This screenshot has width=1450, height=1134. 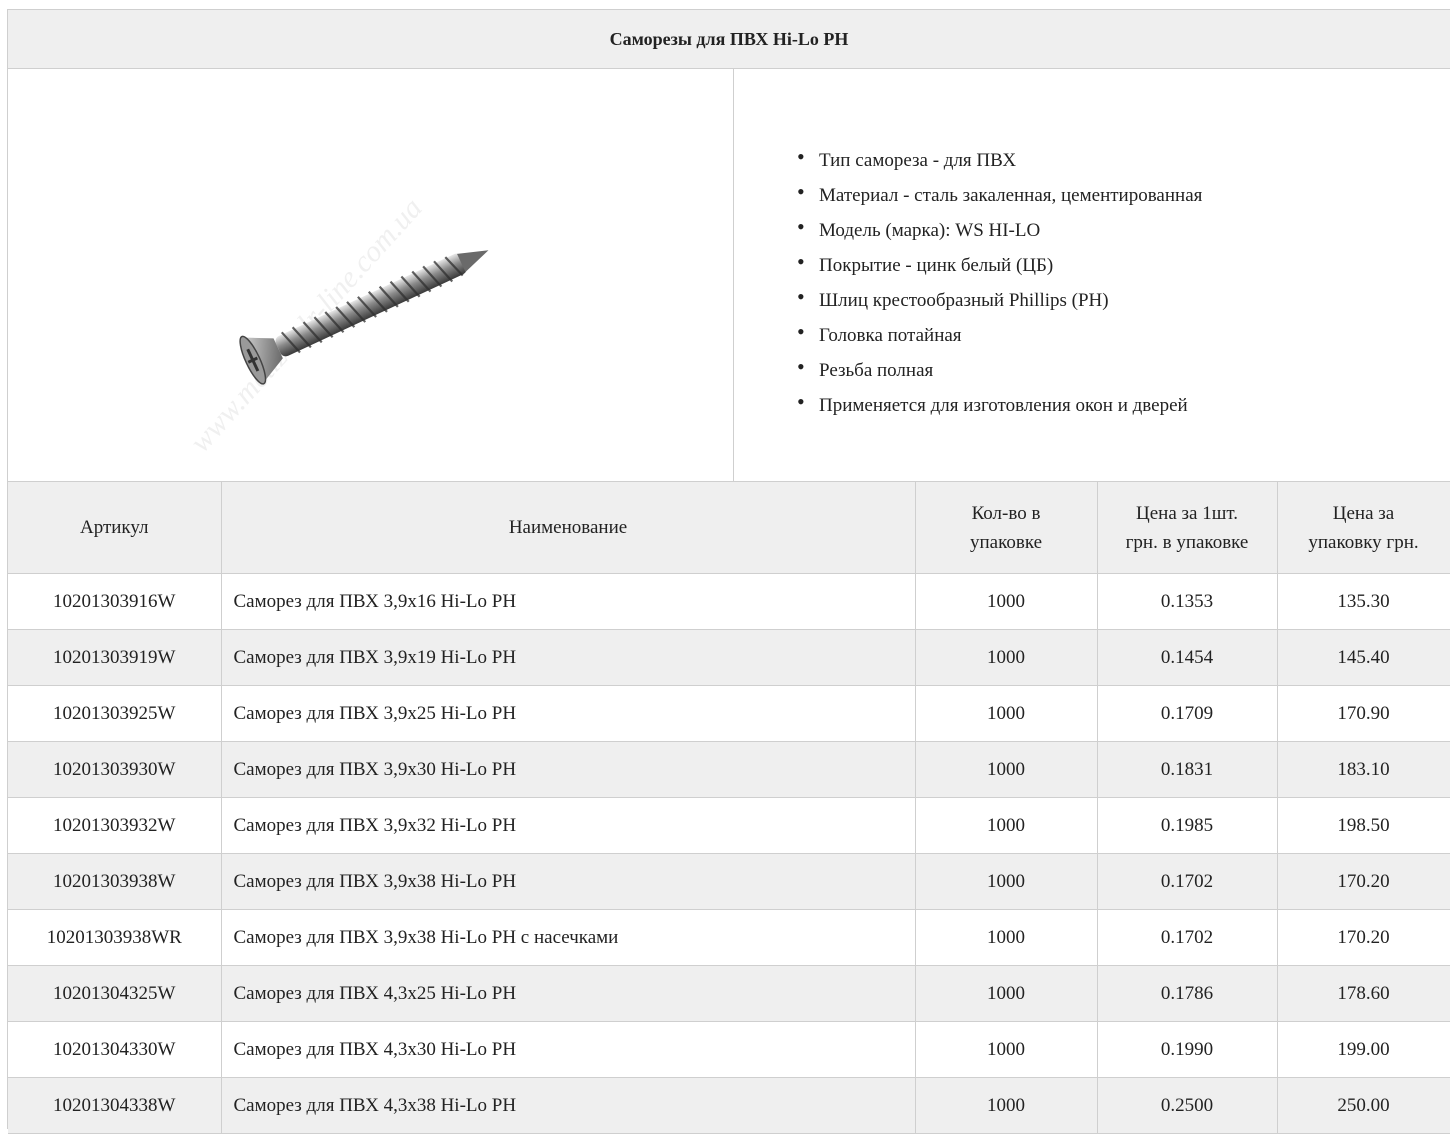 I want to click on header-unit-price-line2: грн. в упаковке, so click(x=1187, y=542).